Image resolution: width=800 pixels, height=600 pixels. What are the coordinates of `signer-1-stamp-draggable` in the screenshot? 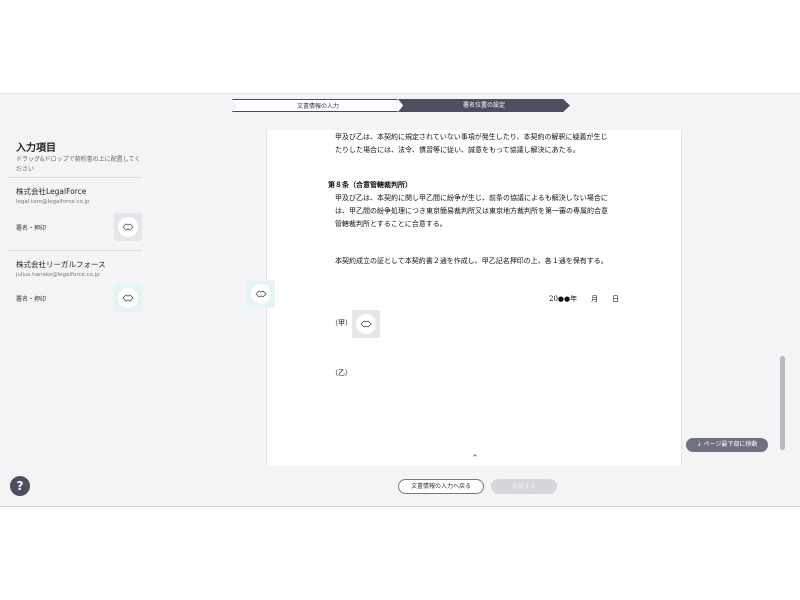 It's located at (128, 227).